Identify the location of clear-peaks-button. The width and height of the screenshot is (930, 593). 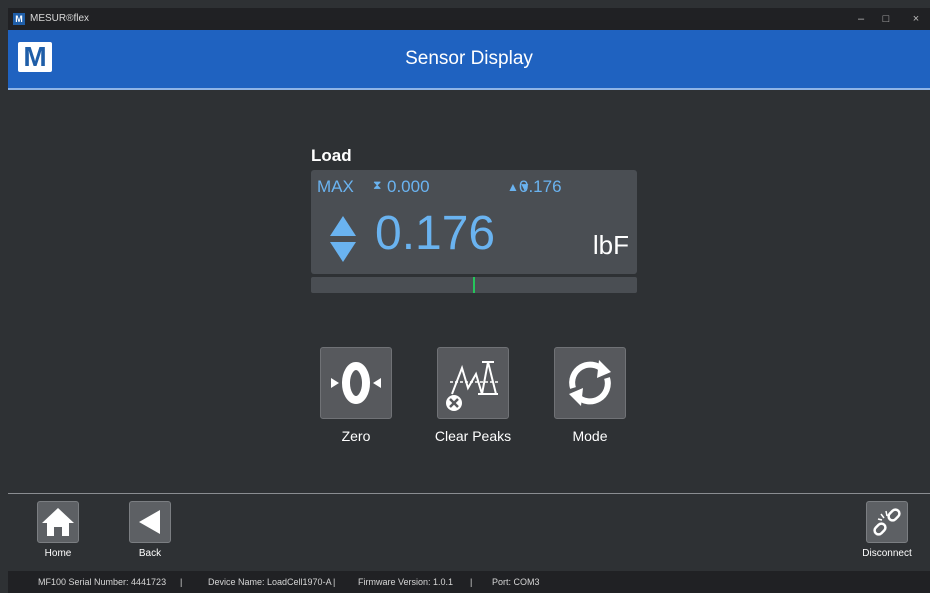
(473, 383).